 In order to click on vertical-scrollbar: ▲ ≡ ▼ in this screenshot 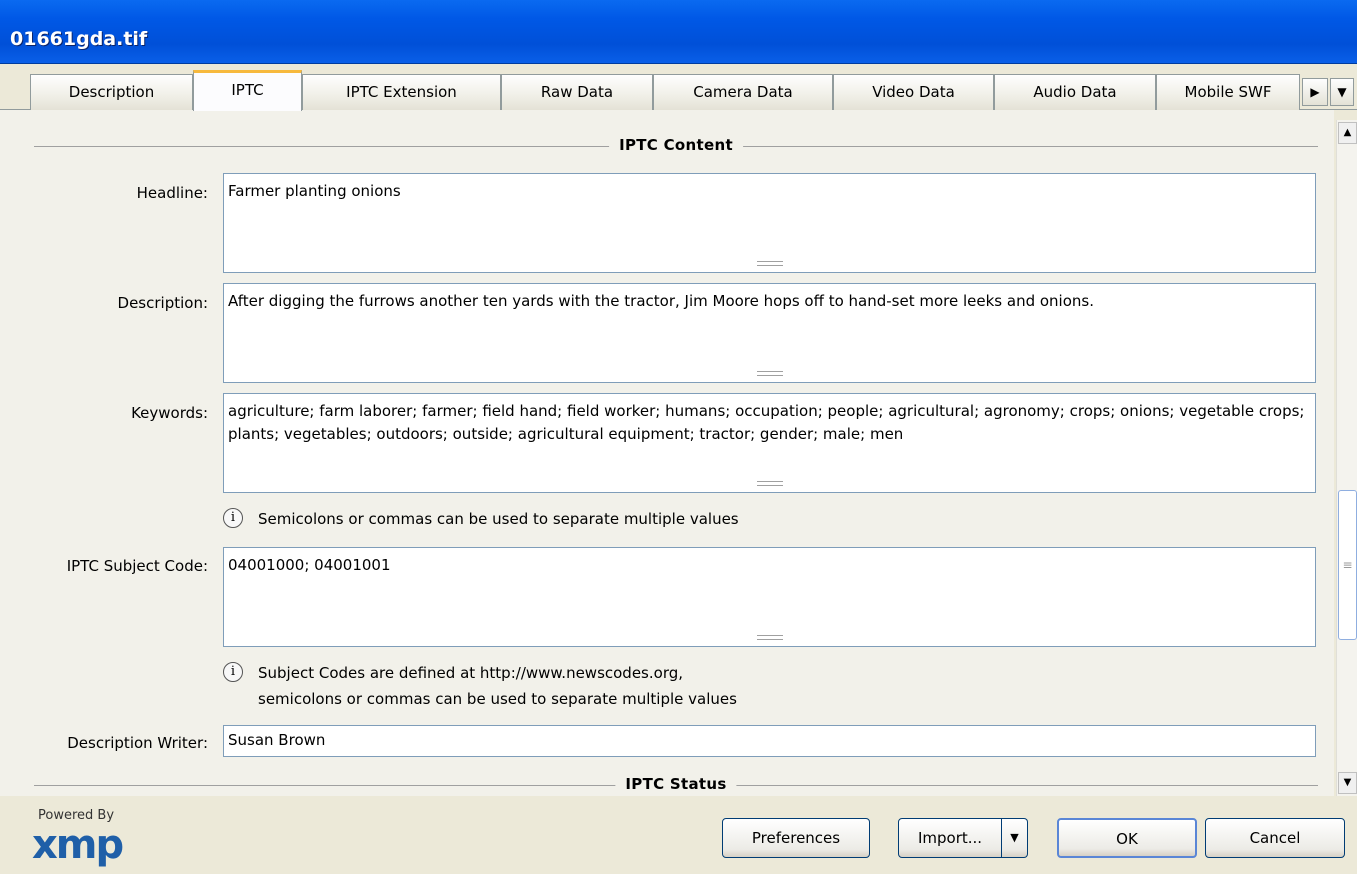, I will do `click(1346, 458)`.